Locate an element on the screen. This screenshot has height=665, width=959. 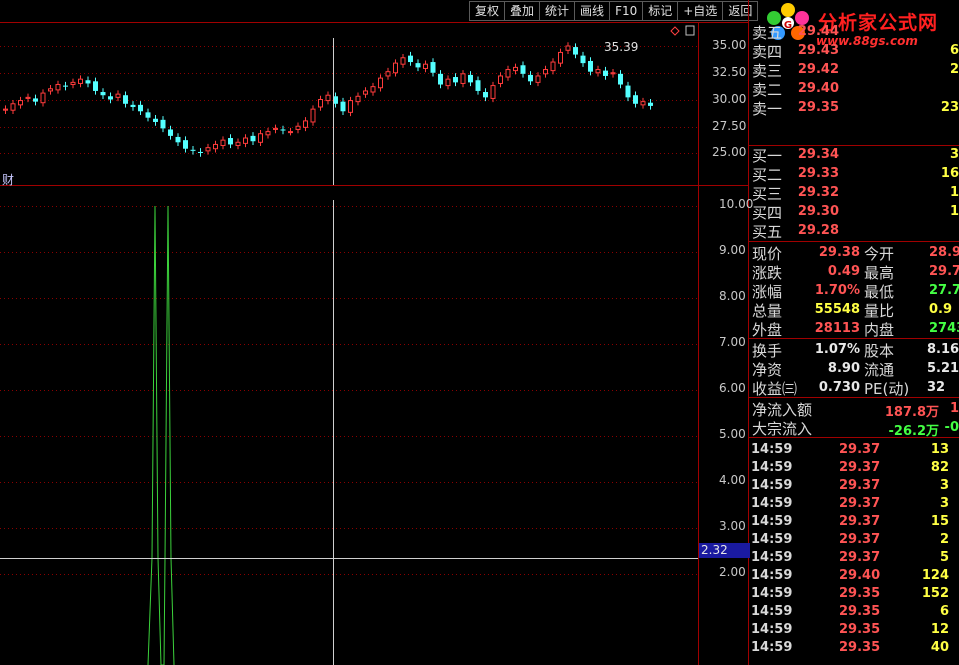
price-axis-tick: 32.50 is located at coordinates (729, 72).